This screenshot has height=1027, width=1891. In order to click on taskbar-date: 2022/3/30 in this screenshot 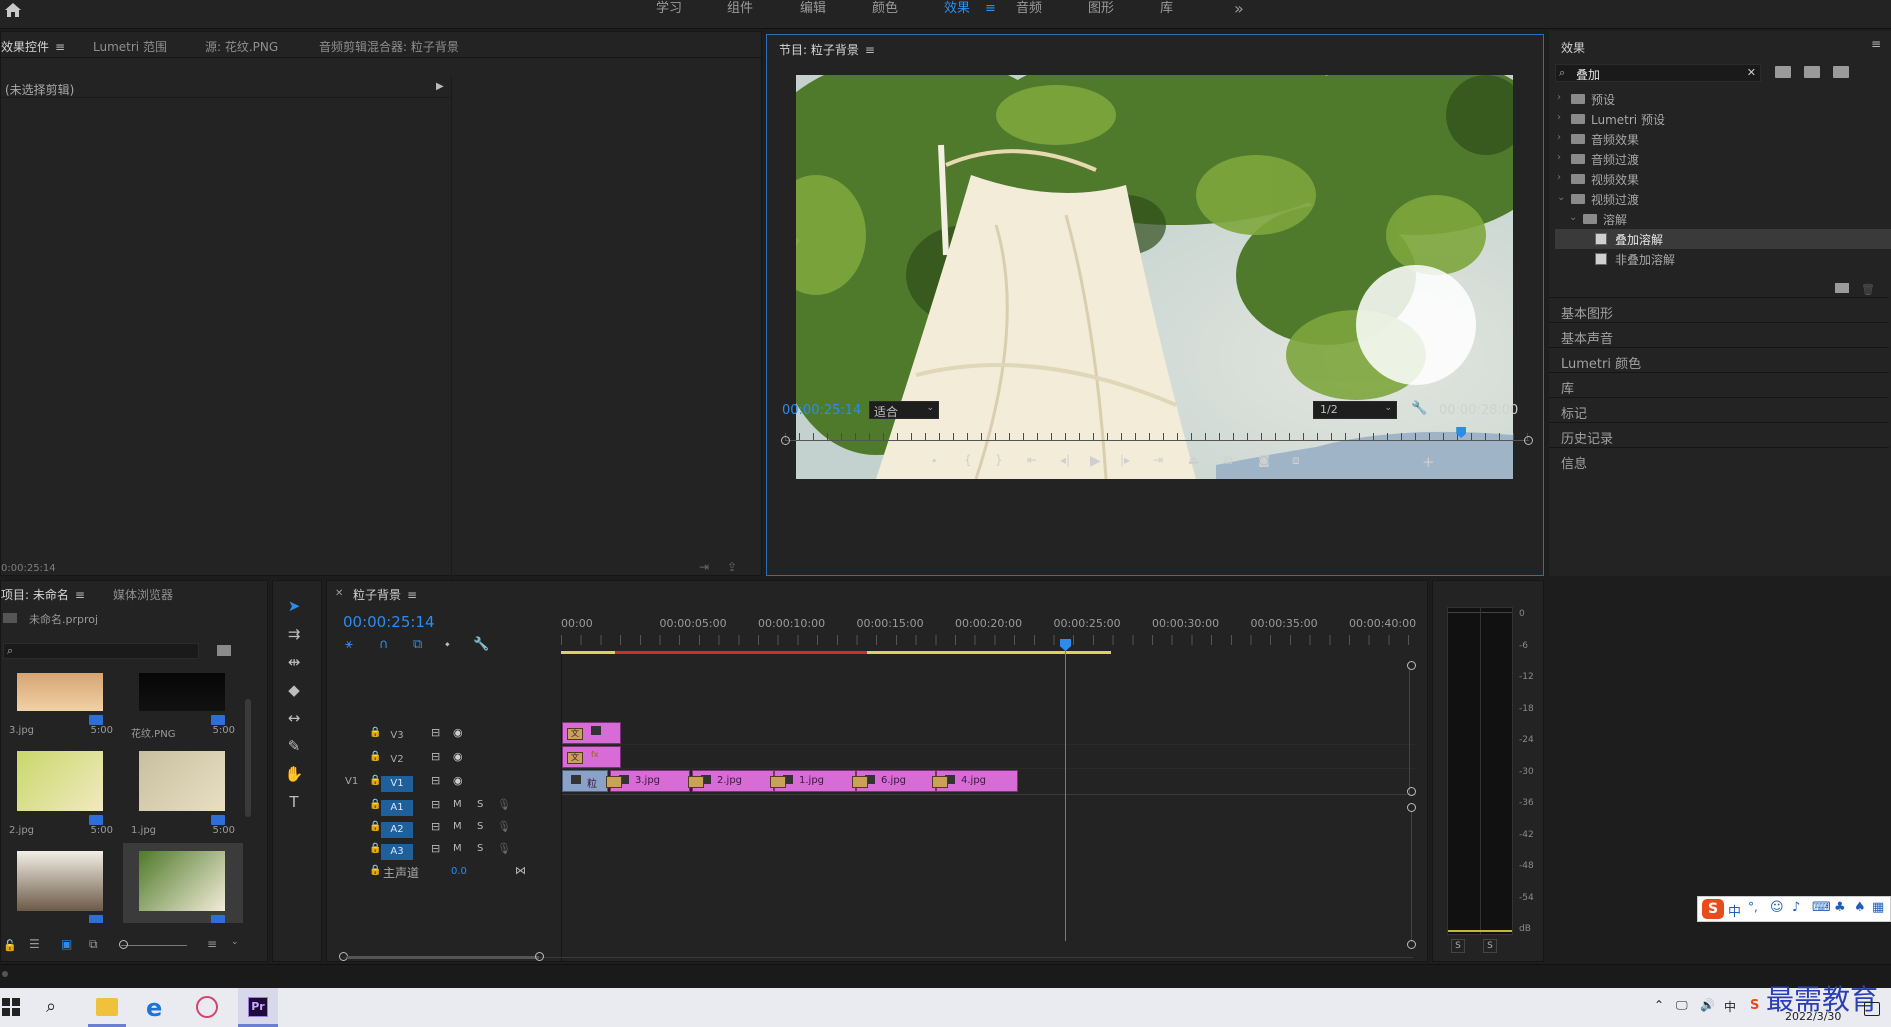, I will do `click(1813, 1016)`.